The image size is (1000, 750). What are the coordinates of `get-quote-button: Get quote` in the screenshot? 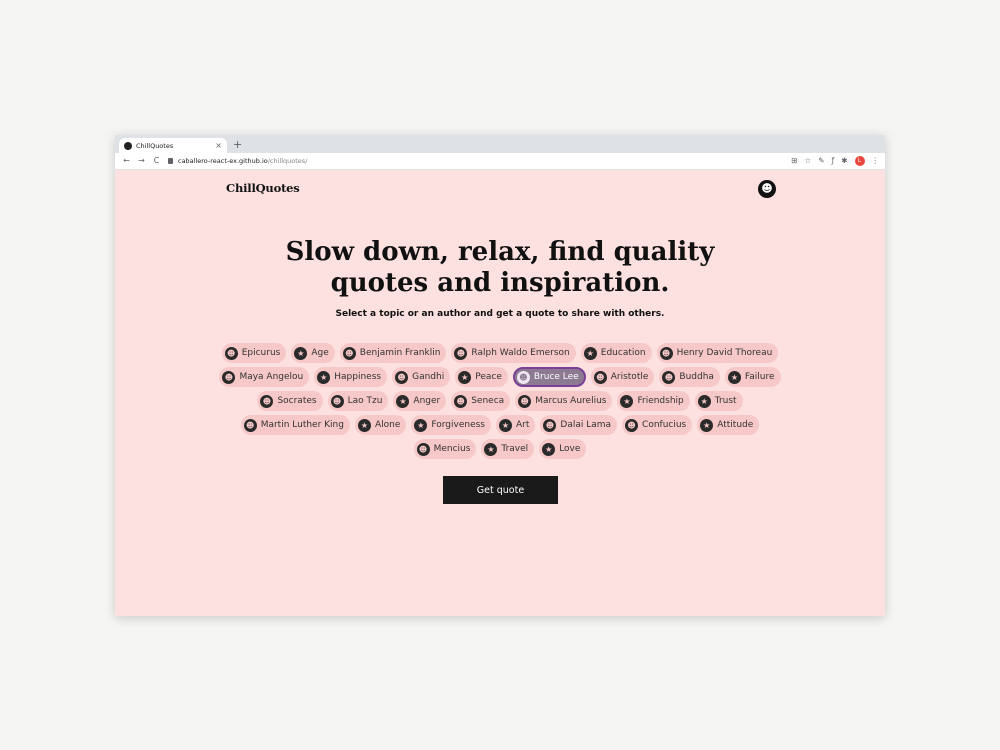 It's located at (500, 490).